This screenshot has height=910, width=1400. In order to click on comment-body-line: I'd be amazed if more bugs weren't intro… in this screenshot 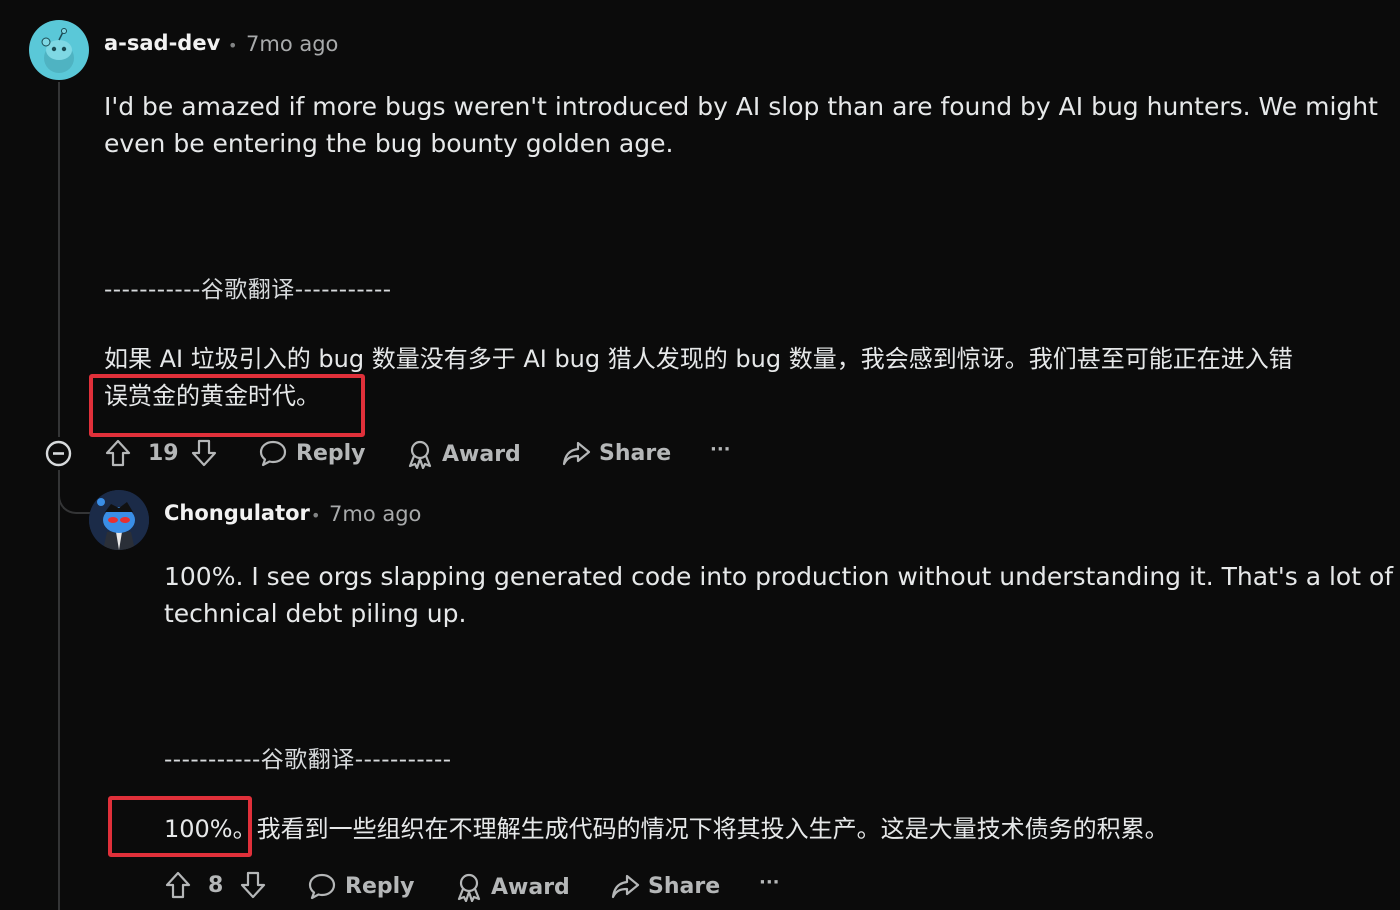, I will do `click(741, 106)`.